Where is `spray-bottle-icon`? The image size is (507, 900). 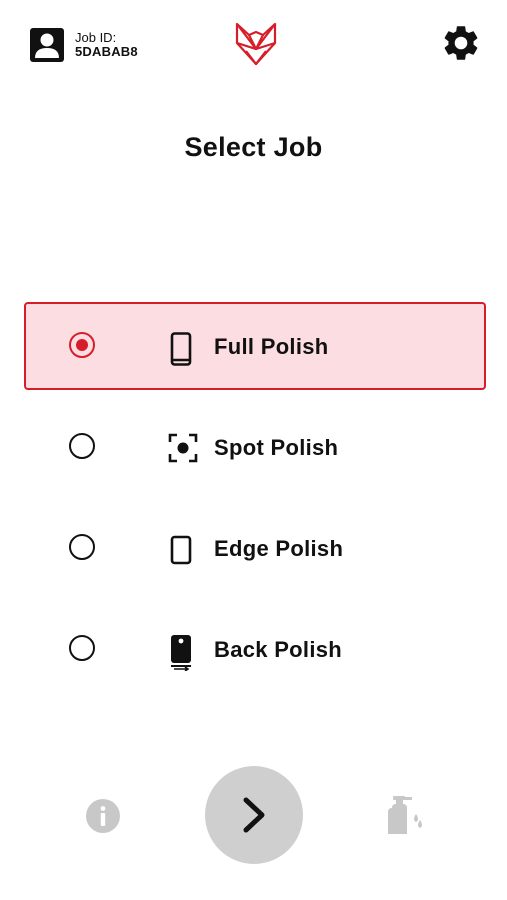 spray-bottle-icon is located at coordinates (405, 817).